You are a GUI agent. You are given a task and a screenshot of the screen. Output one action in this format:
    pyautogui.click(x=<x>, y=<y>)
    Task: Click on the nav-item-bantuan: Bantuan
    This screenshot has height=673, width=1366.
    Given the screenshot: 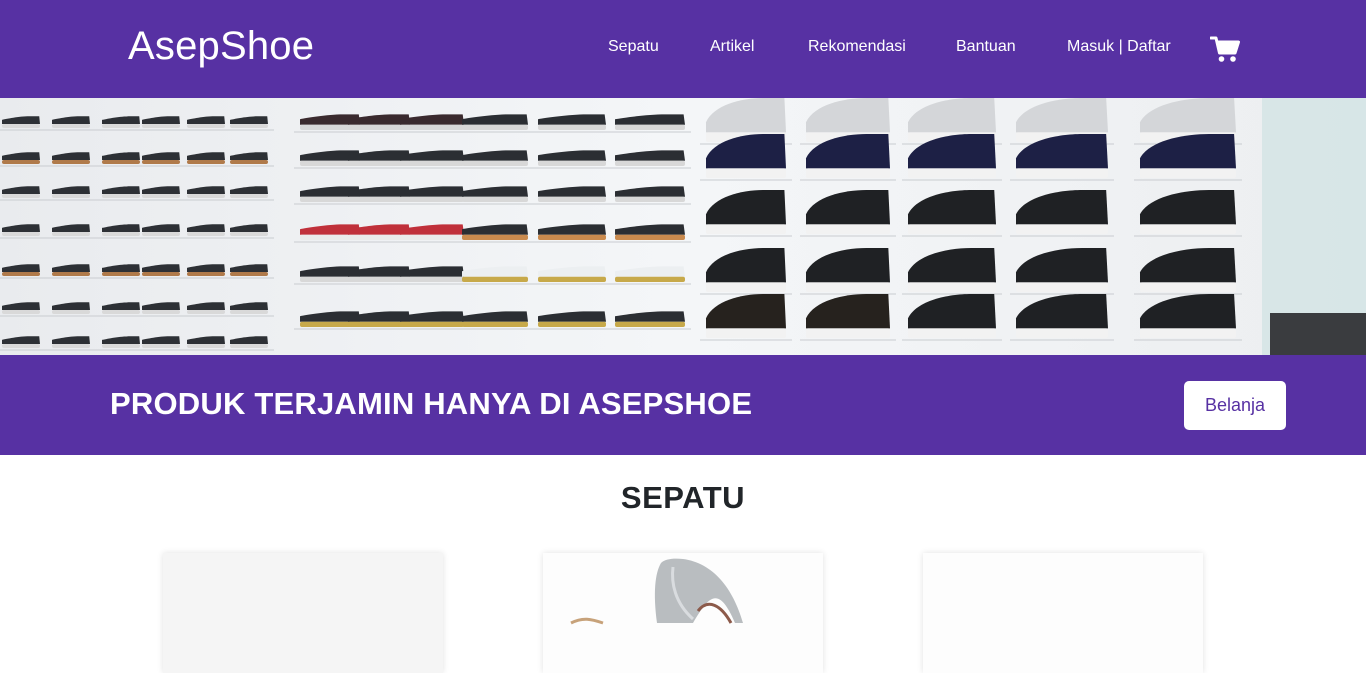 What is the action you would take?
    pyautogui.click(x=986, y=47)
    